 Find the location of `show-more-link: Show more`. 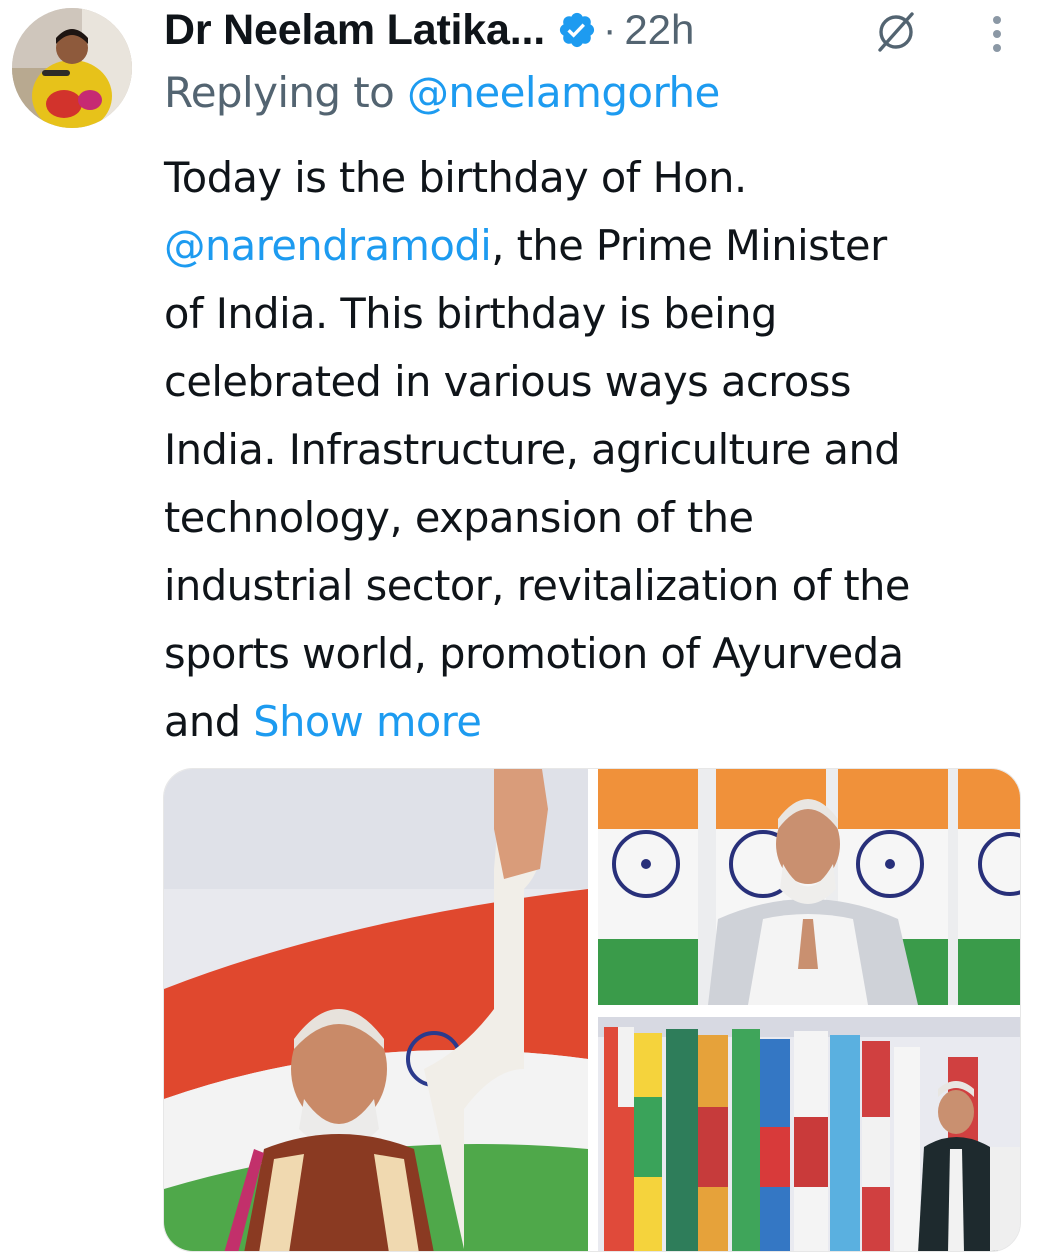

show-more-link: Show more is located at coordinates (367, 721).